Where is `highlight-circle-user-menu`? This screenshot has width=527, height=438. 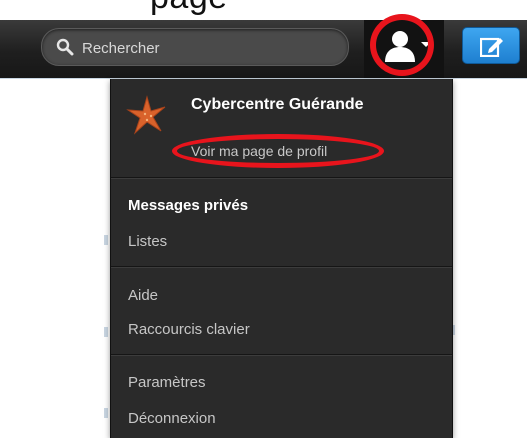 highlight-circle-user-menu is located at coordinates (402, 45).